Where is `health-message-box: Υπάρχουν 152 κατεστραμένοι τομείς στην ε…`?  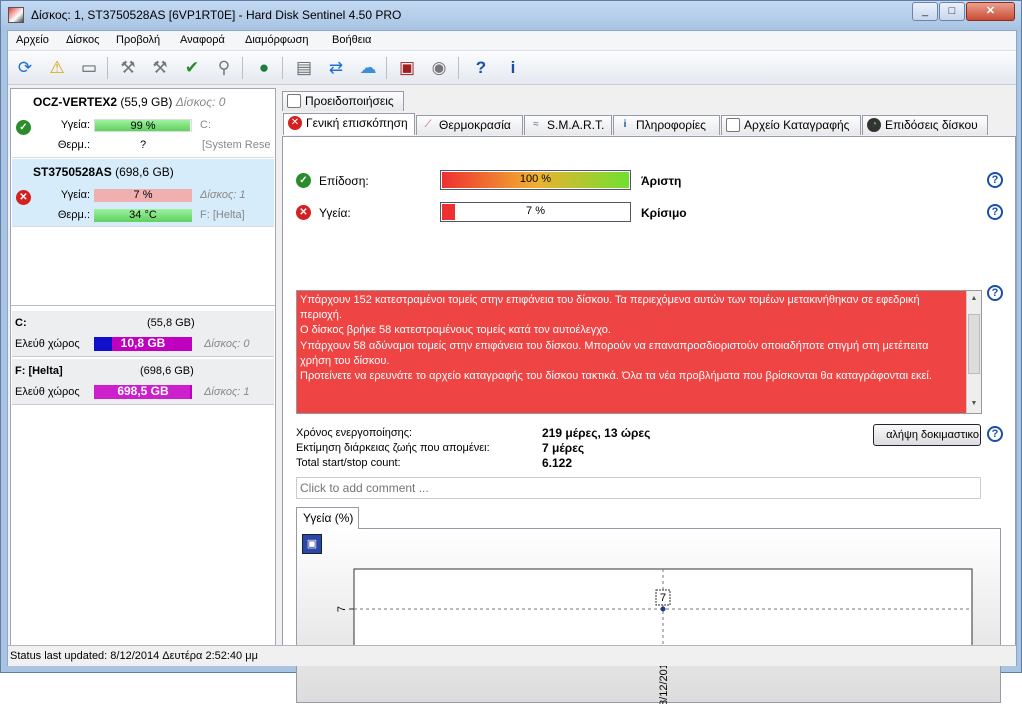
health-message-box: Υπάρχουν 152 κατεστραμένοι τομείς στην ε… is located at coordinates (639, 352).